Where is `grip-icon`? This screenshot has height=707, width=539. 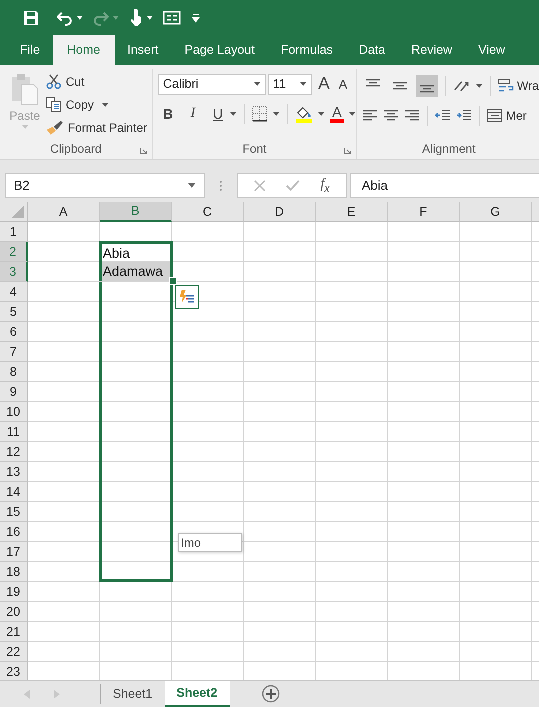
grip-icon is located at coordinates (221, 186).